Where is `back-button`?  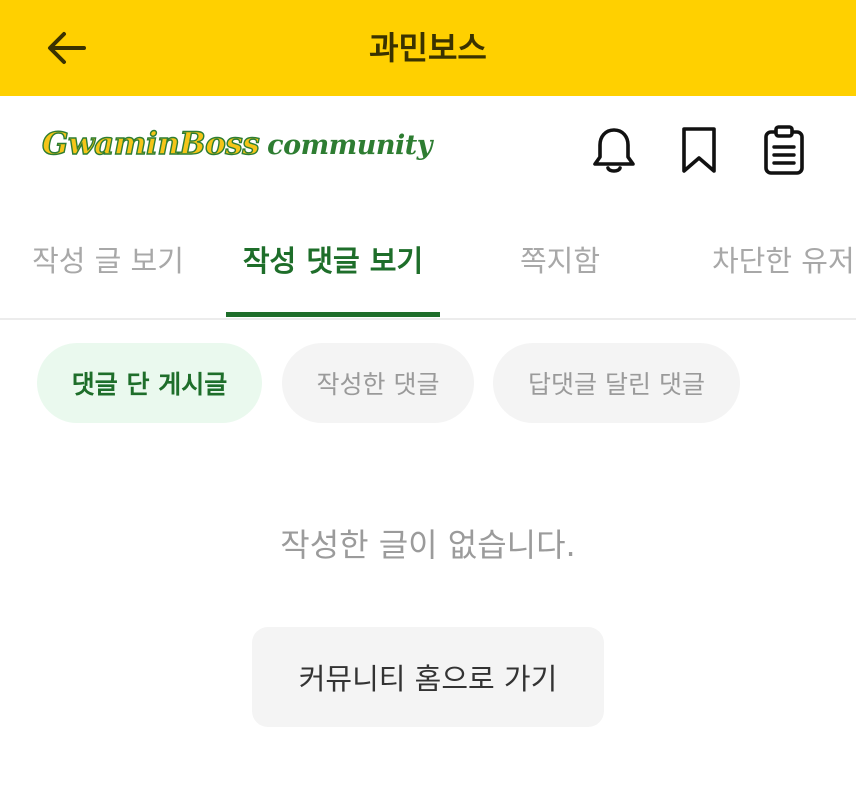
back-button is located at coordinates (66, 48).